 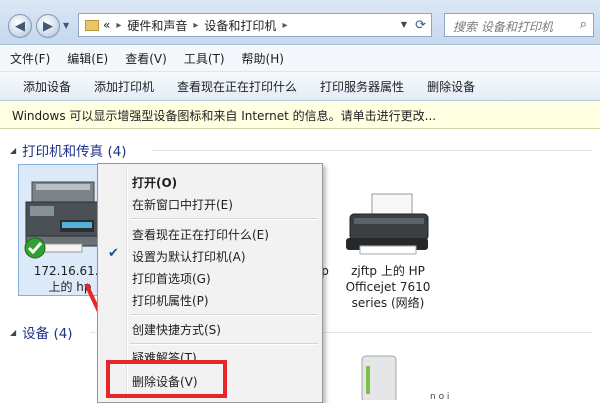 I want to click on folder-icon, so click(x=92, y=25).